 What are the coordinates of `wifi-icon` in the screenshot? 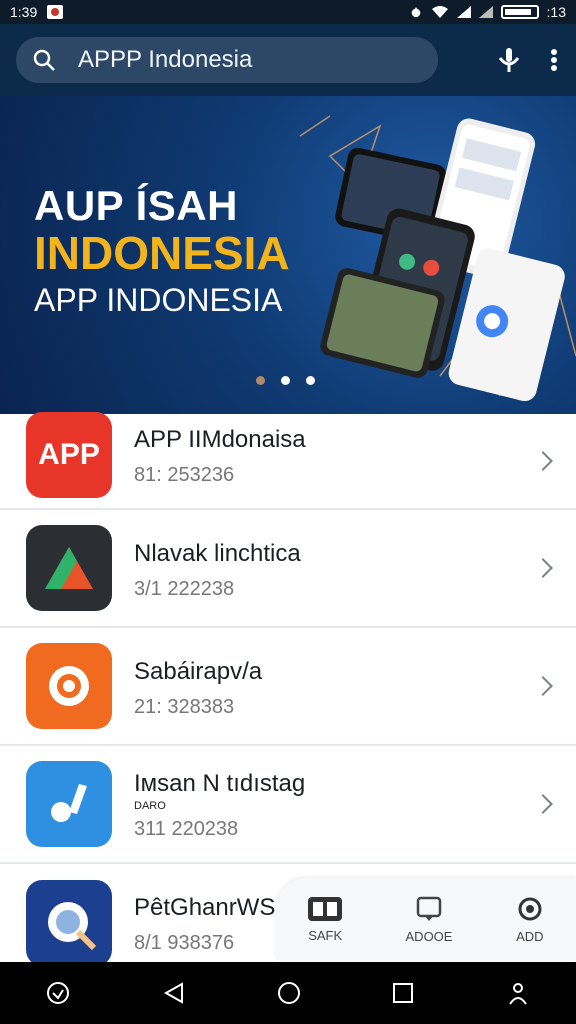 It's located at (439, 12).